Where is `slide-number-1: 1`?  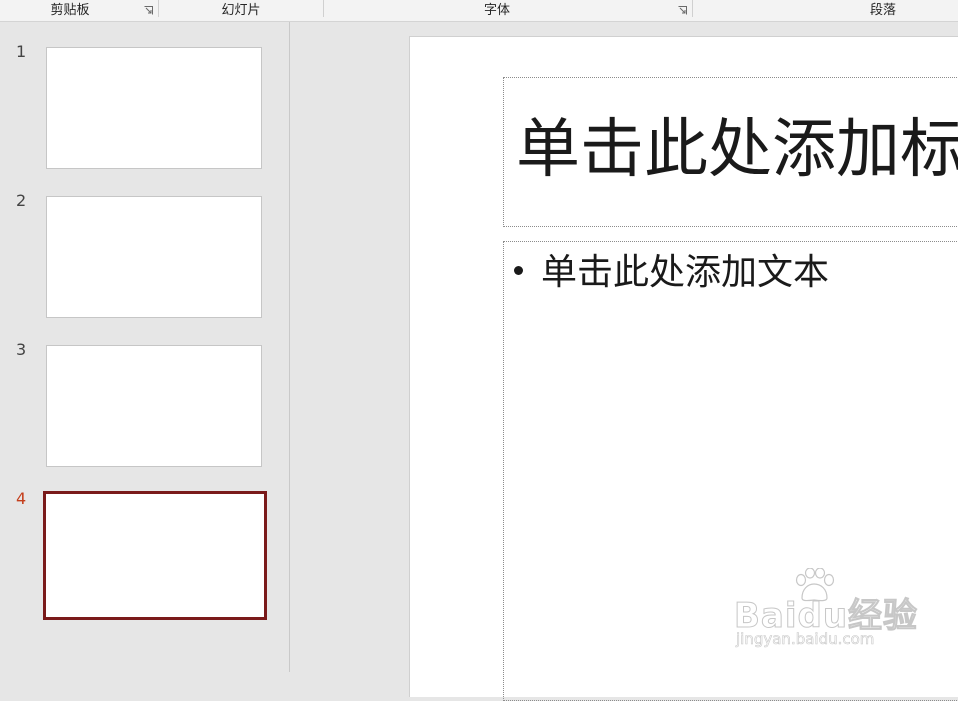 slide-number-1: 1 is located at coordinates (21, 51).